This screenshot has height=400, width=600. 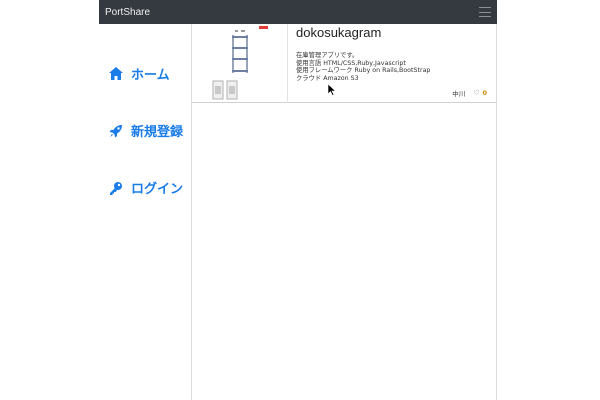 I want to click on description-line: 在庫管理アプリです。, so click(x=327, y=55).